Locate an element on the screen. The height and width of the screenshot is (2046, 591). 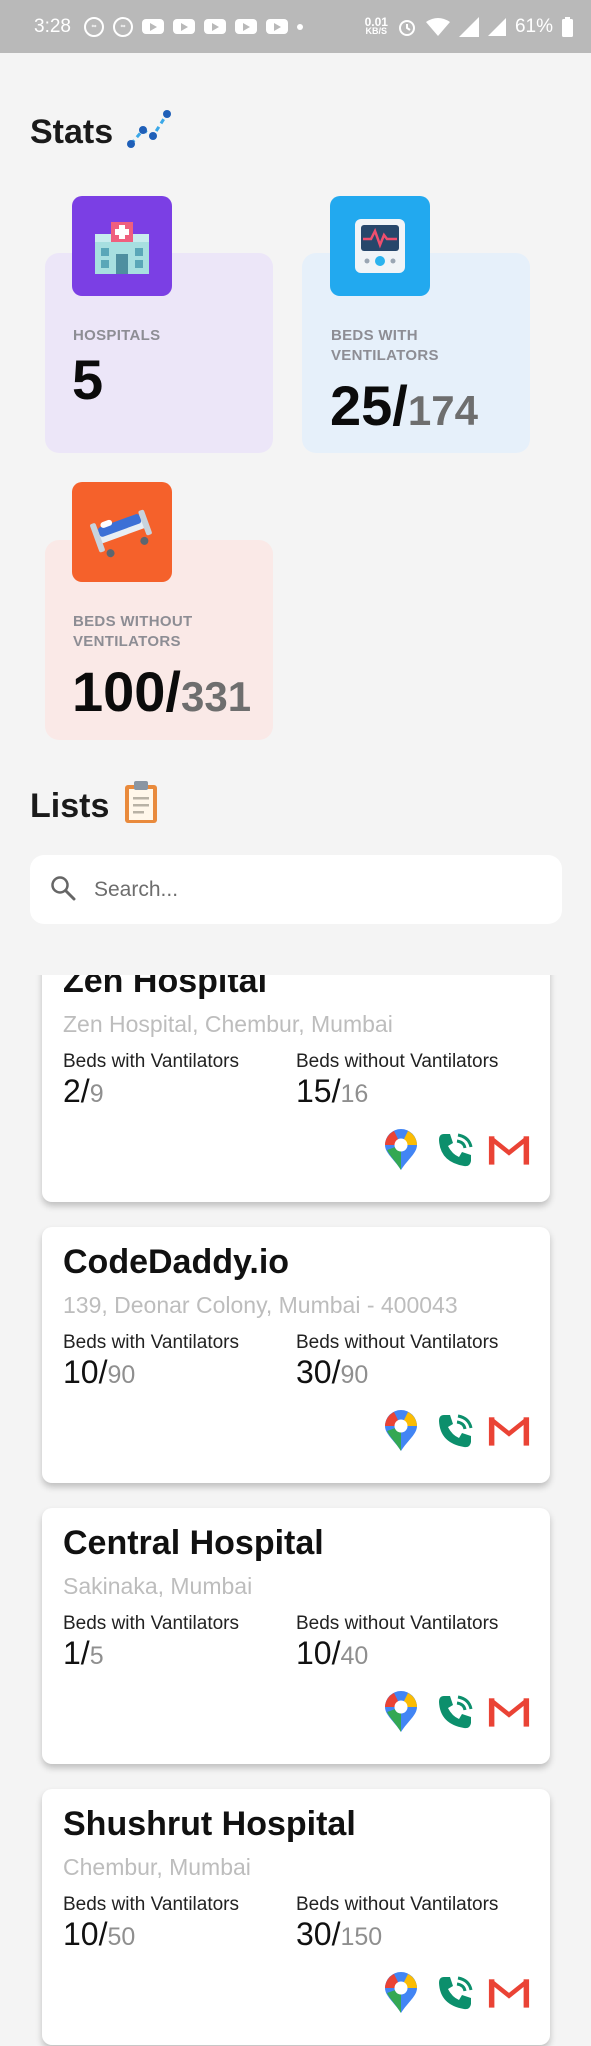
stat-value-beds-without-ventilators: 100/331 is located at coordinates (161, 694).